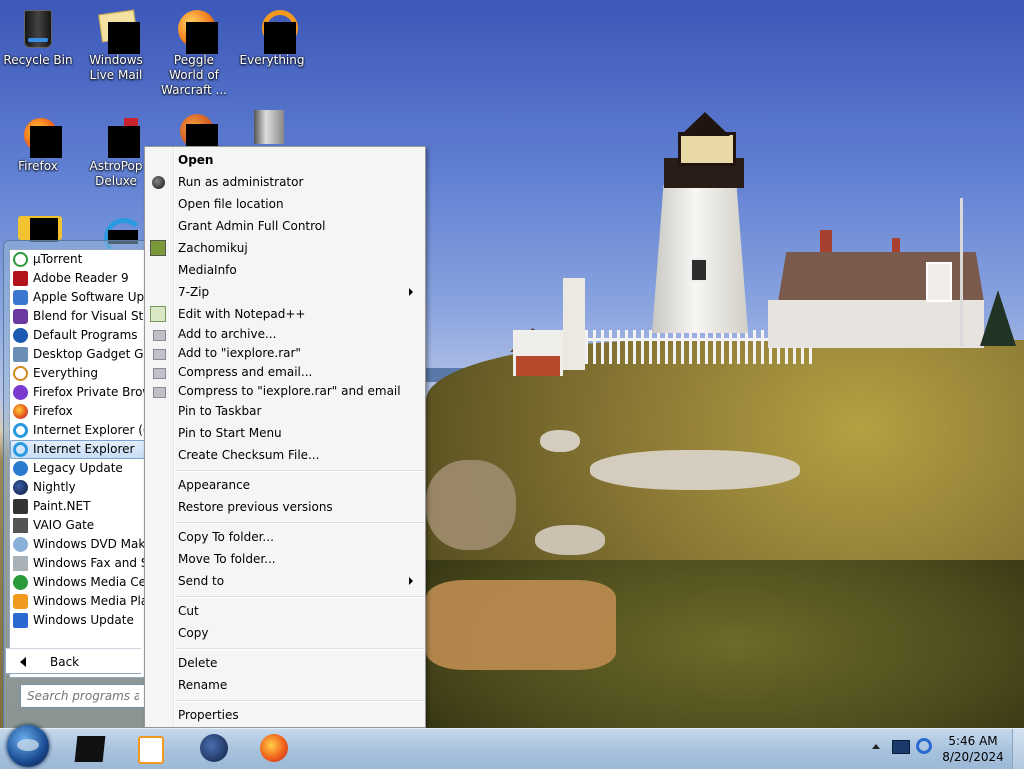  Describe the element at coordinates (38, 28) in the screenshot. I see `recycle-bin-icon` at that location.